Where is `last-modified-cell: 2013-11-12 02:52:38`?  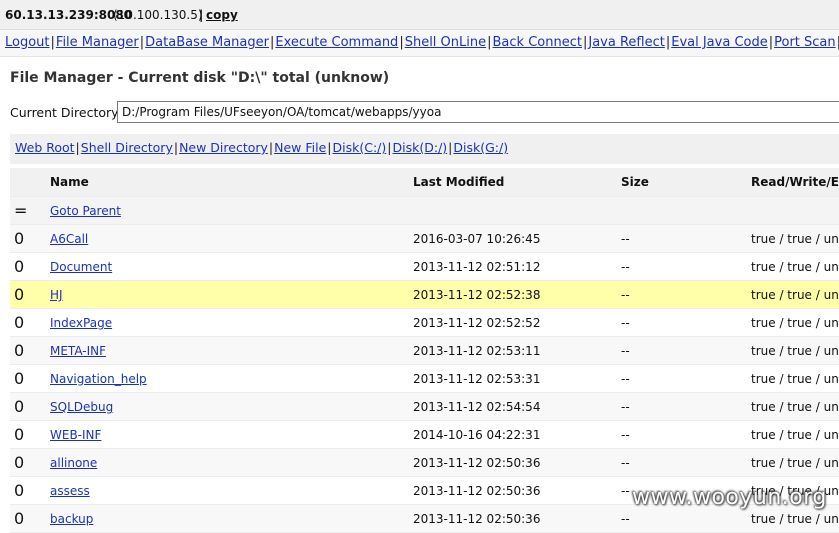
last-modified-cell: 2013-11-12 02:52:38 is located at coordinates (477, 295).